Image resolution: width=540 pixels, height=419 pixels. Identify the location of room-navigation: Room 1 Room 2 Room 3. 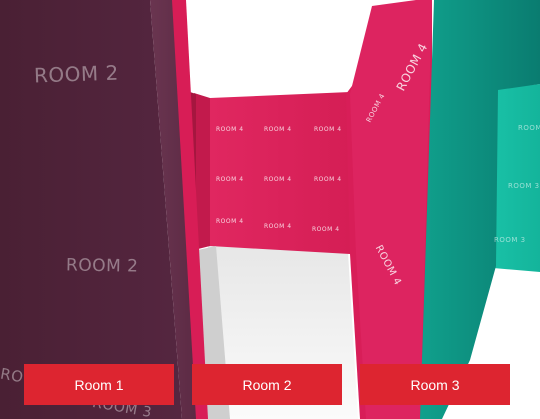
(270, 385).